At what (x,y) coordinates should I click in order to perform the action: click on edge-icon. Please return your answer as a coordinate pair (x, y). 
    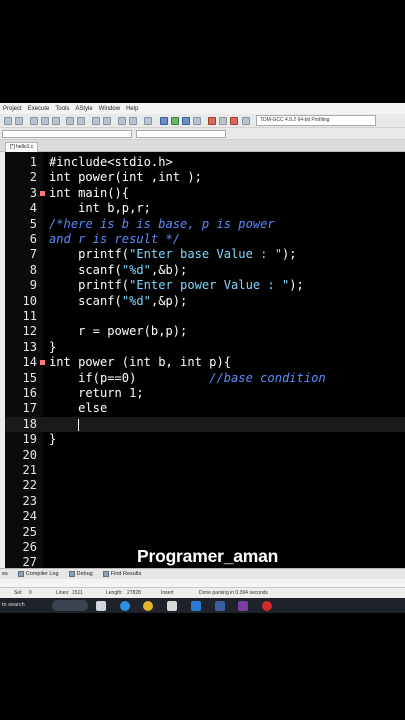
    Looking at the image, I should click on (125, 606).